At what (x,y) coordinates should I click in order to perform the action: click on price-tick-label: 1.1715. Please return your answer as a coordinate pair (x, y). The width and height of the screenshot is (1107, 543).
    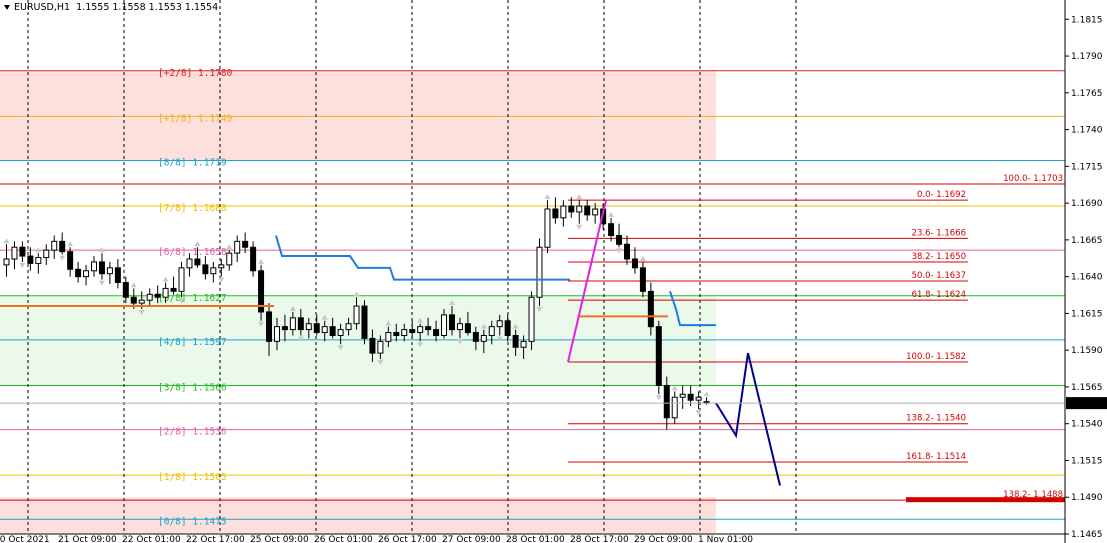
    Looking at the image, I should click on (1087, 167).